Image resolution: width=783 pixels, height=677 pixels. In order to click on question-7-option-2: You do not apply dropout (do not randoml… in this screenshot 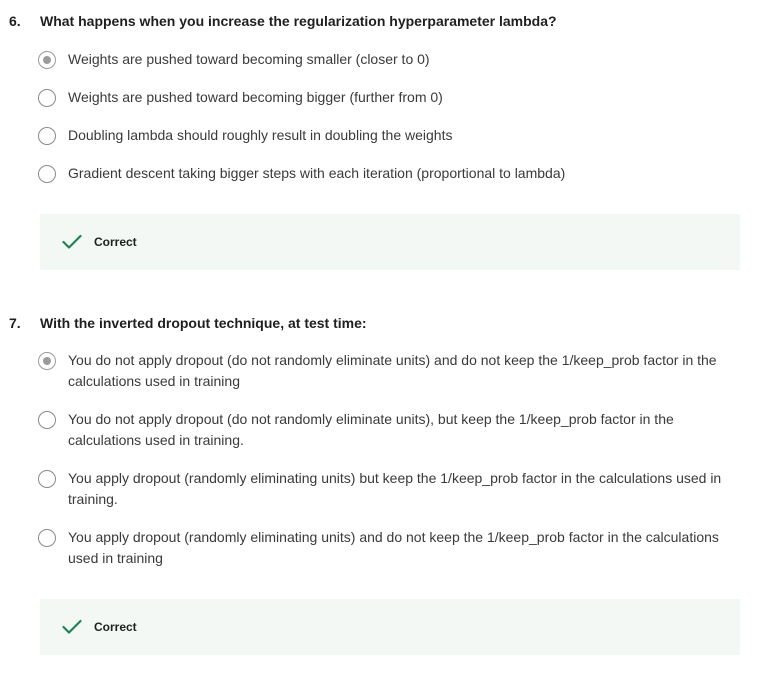, I will do `click(388, 431)`.